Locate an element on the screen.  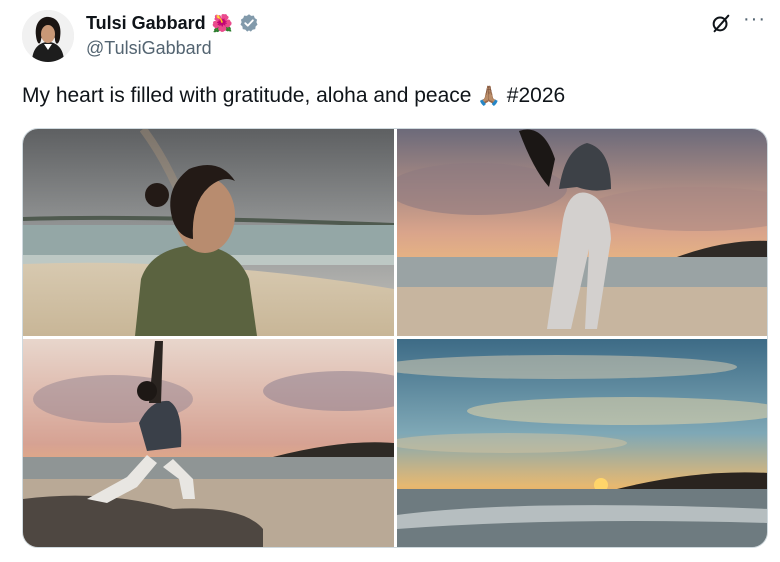
hibiscus-icon: 🌺 is located at coordinates (222, 23).